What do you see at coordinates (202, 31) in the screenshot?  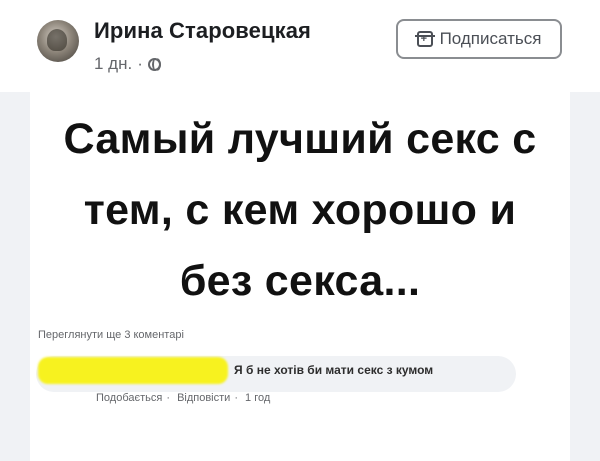 I see `author-name: Ирина Старовецкая` at bounding box center [202, 31].